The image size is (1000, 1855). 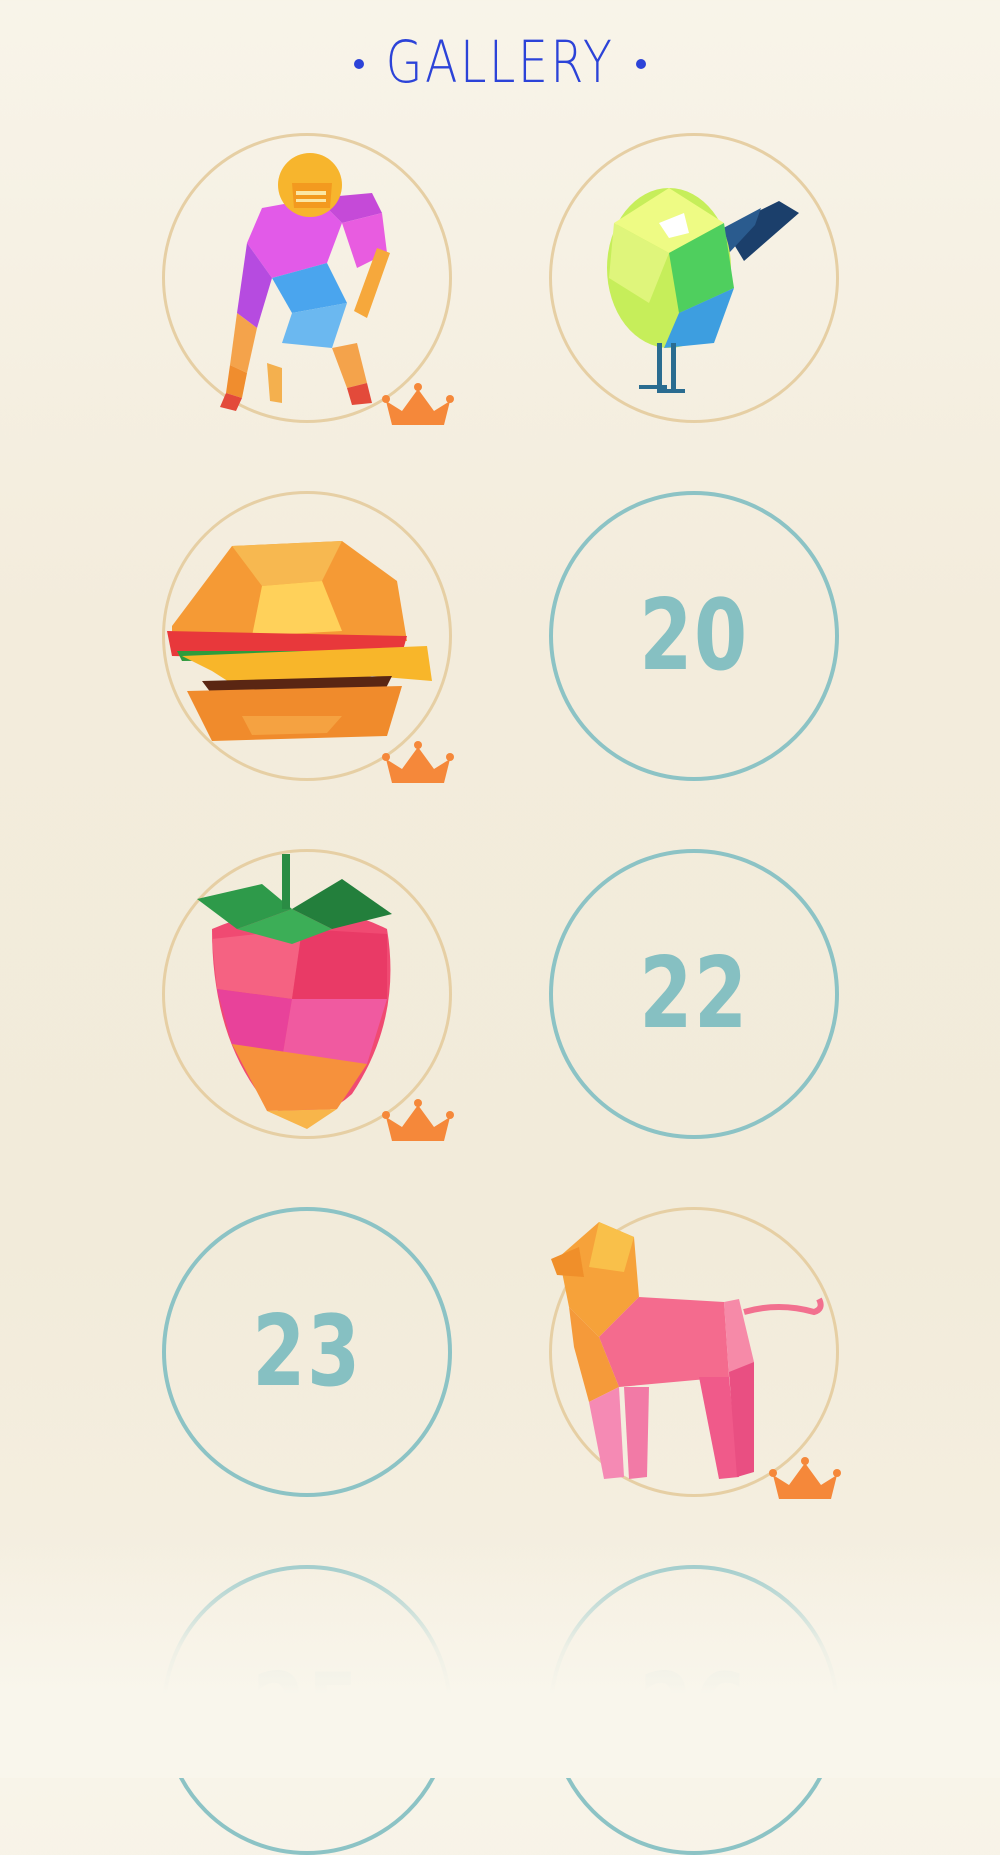 What do you see at coordinates (308, 279) in the screenshot?
I see `level-tile-football-player` at bounding box center [308, 279].